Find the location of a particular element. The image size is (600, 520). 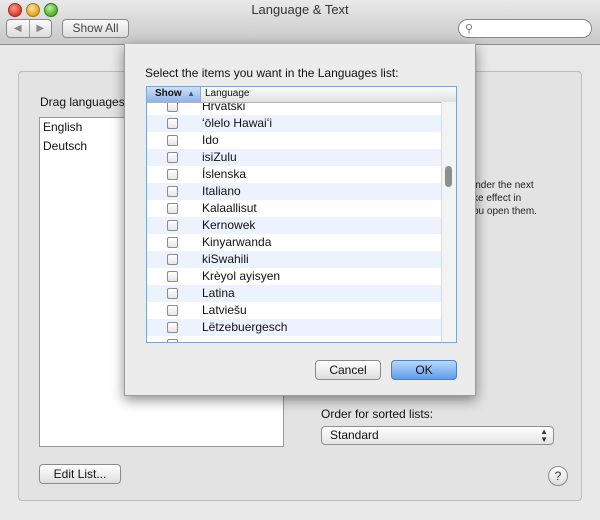

table-row is located at coordinates (295, 339).